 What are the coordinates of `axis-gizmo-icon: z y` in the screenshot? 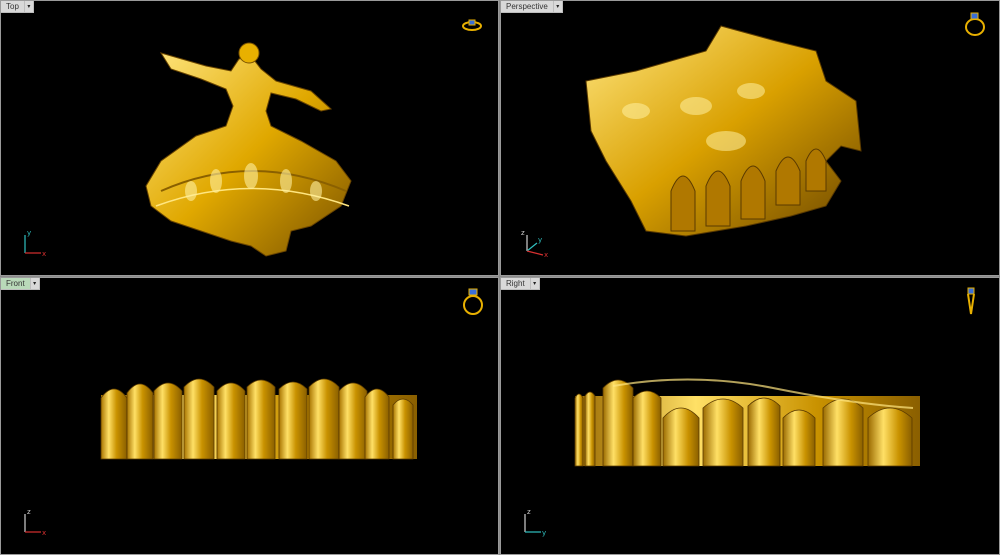 It's located at (536, 519).